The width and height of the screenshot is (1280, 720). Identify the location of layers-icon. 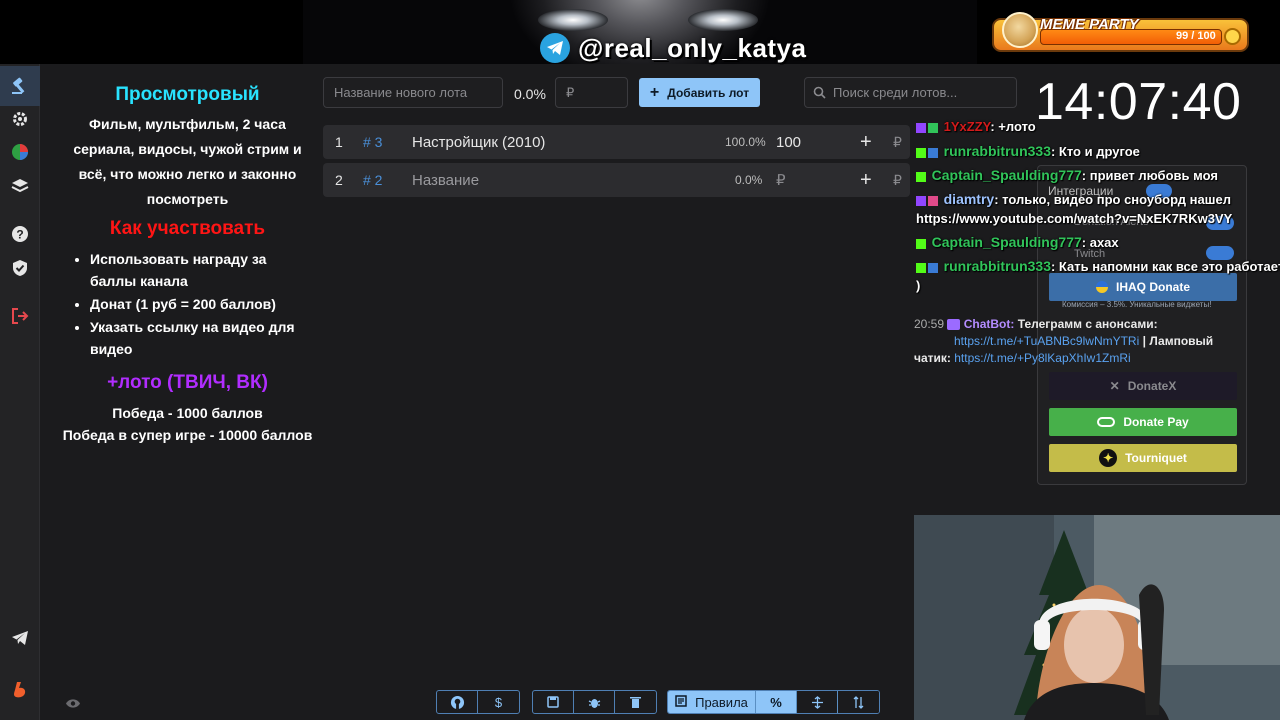
(20, 186).